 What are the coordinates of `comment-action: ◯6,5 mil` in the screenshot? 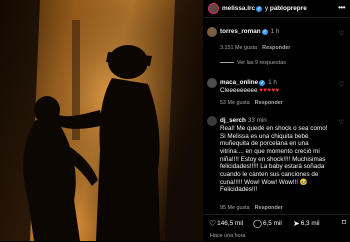 It's located at (267, 224).